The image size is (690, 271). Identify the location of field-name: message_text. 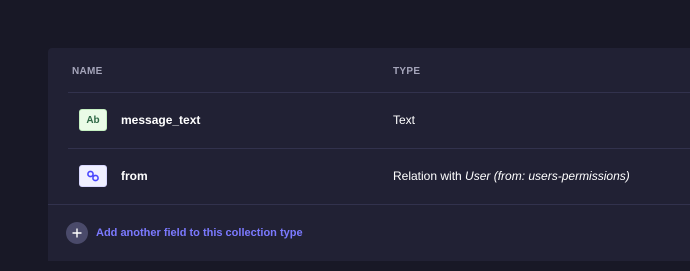
(161, 120).